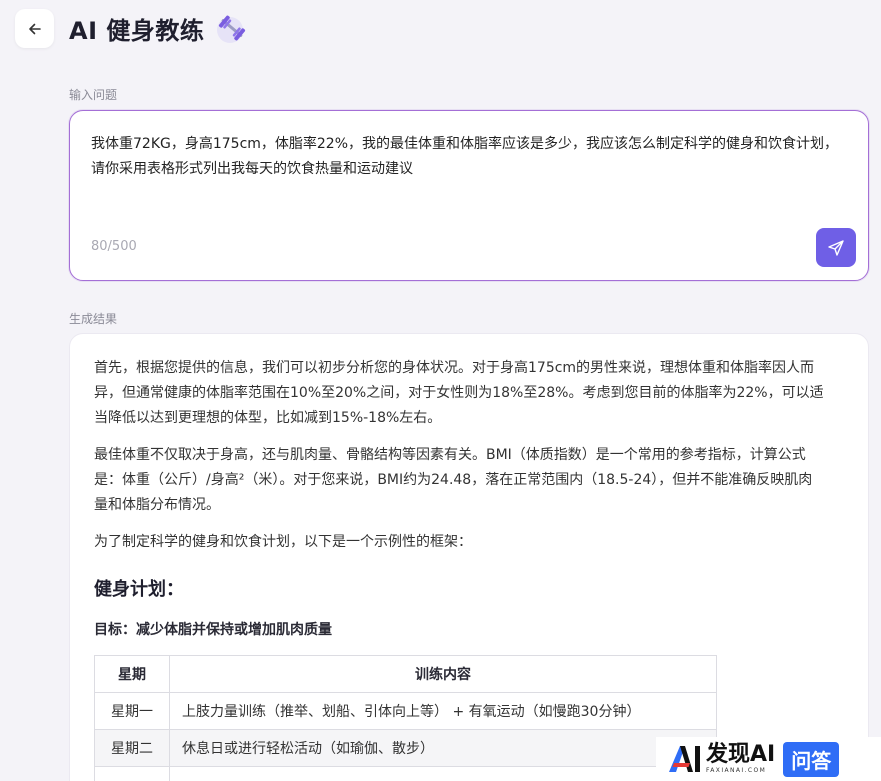 The image size is (881, 781). What do you see at coordinates (443, 773) in the screenshot?
I see `table-cell-content` at bounding box center [443, 773].